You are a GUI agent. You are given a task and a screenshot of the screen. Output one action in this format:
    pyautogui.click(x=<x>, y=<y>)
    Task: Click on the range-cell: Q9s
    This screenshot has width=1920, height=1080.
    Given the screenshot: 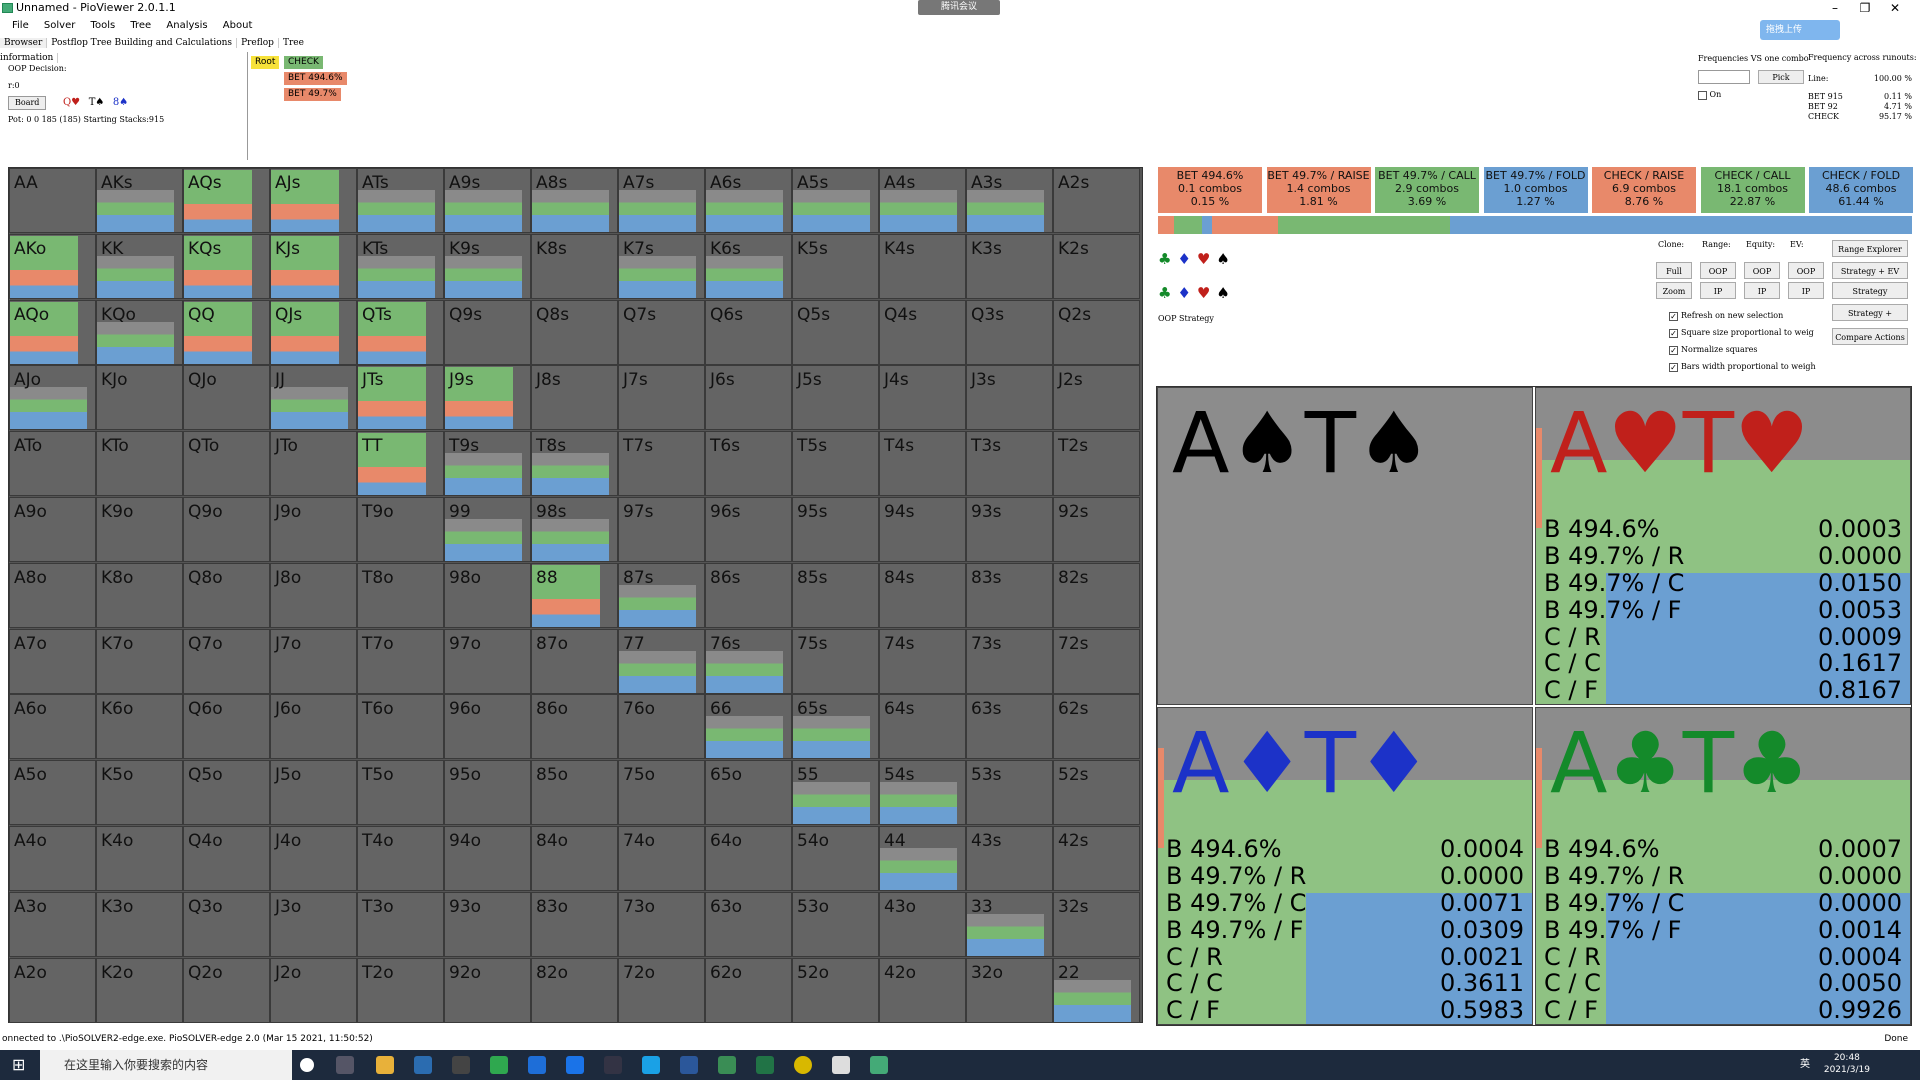 What is the action you would take?
    pyautogui.click(x=487, y=332)
    